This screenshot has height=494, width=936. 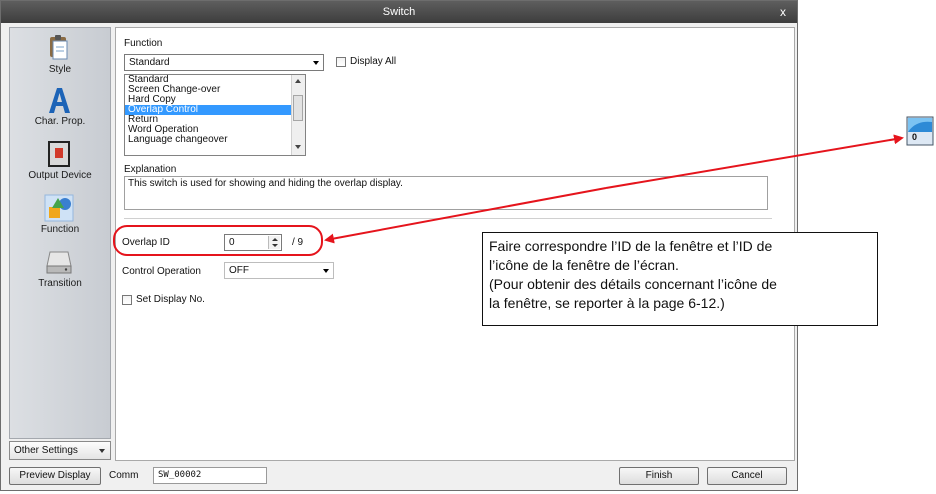 I want to click on lamp-device-icon, so click(x=59, y=154).